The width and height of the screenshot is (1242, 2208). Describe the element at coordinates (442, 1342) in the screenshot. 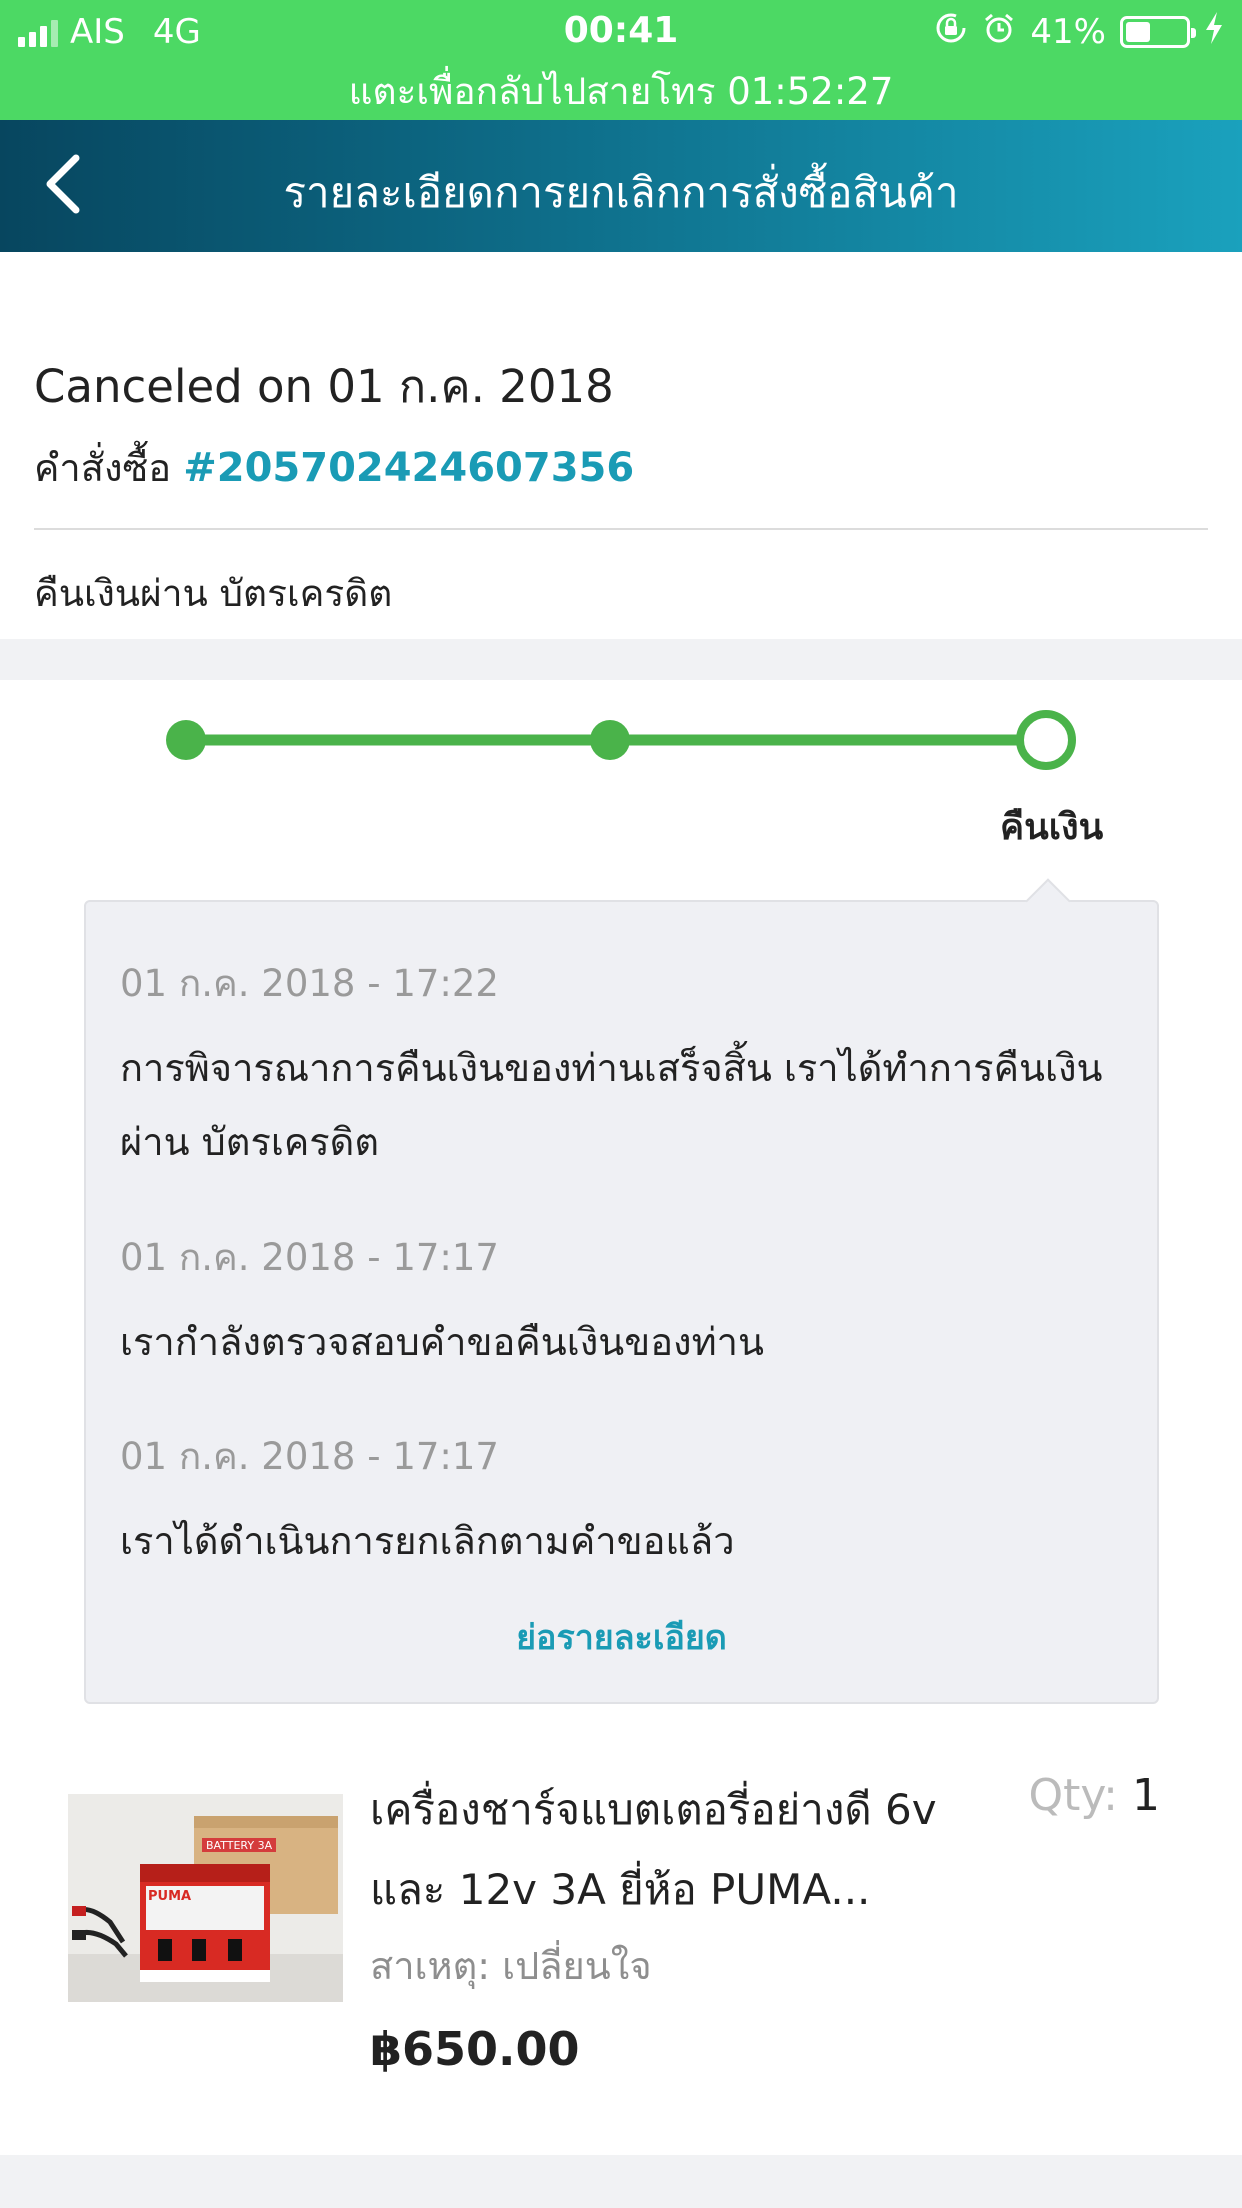

I see `event-text: เรากำลังตรวจสอบคำขอคืนเงินของท่าน` at that location.